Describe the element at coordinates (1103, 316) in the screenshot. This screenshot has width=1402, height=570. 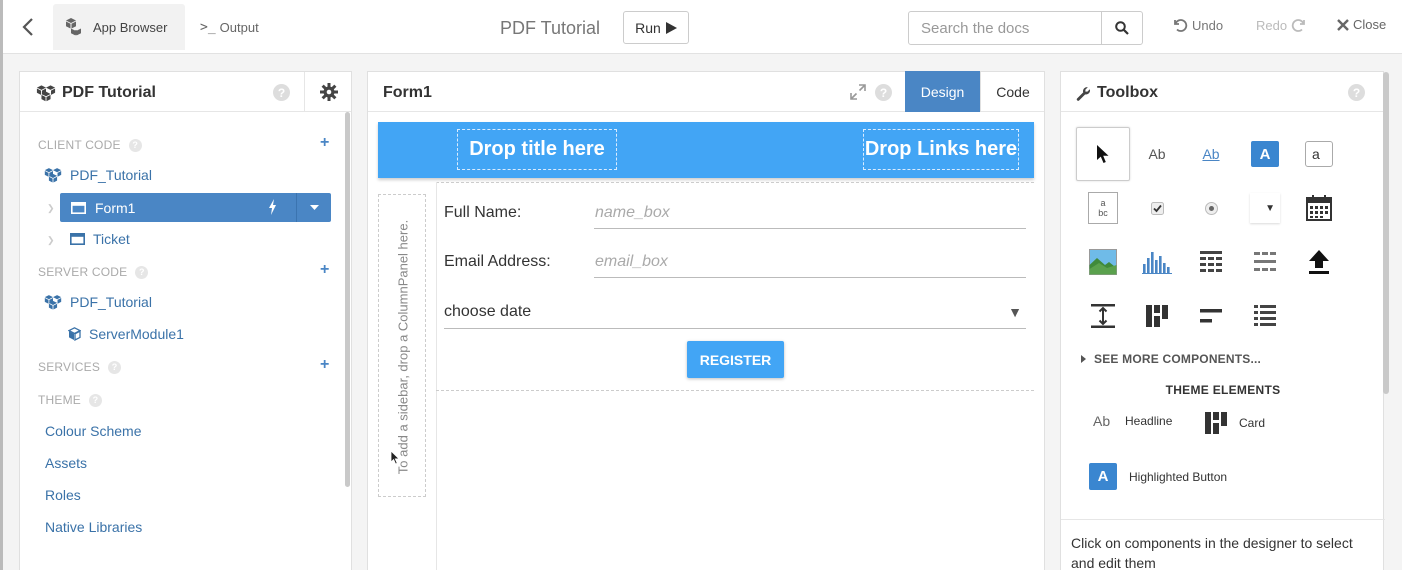
I see `spacer-tool` at that location.